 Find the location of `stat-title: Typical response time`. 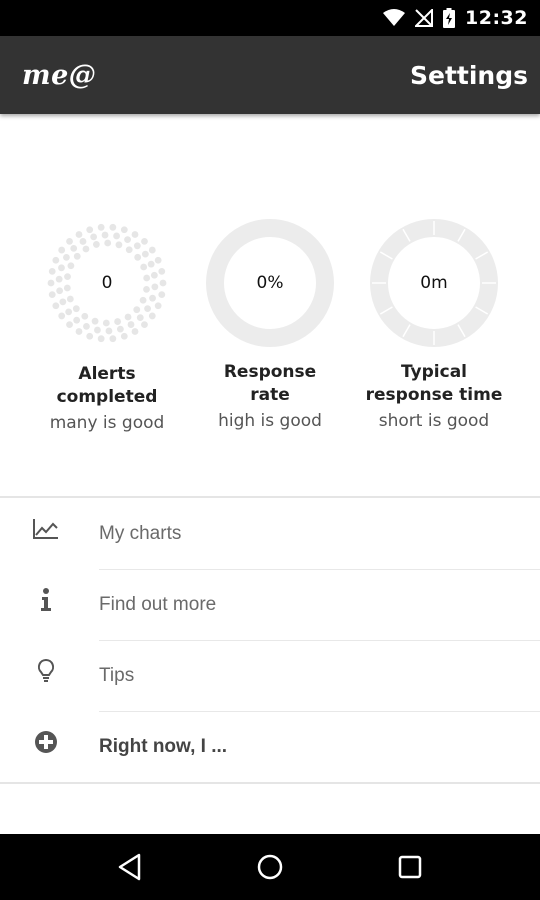

stat-title: Typical response time is located at coordinates (434, 383).